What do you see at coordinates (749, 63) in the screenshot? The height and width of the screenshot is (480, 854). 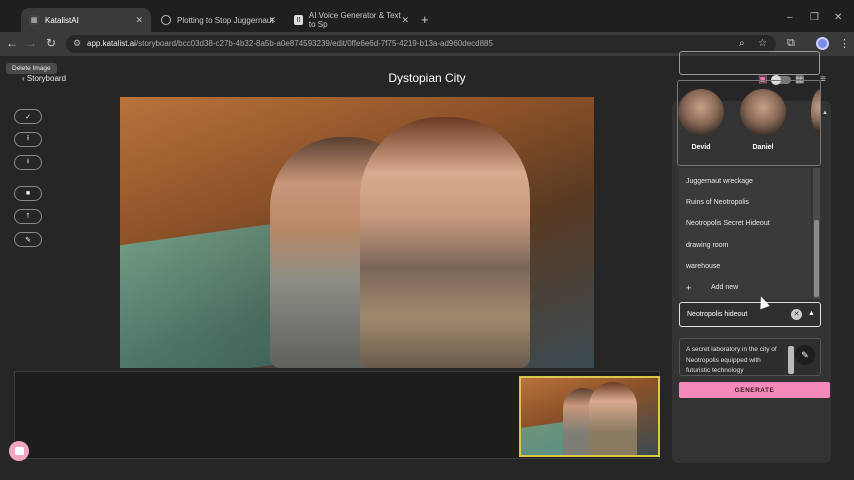 I see `prompt-field` at bounding box center [749, 63].